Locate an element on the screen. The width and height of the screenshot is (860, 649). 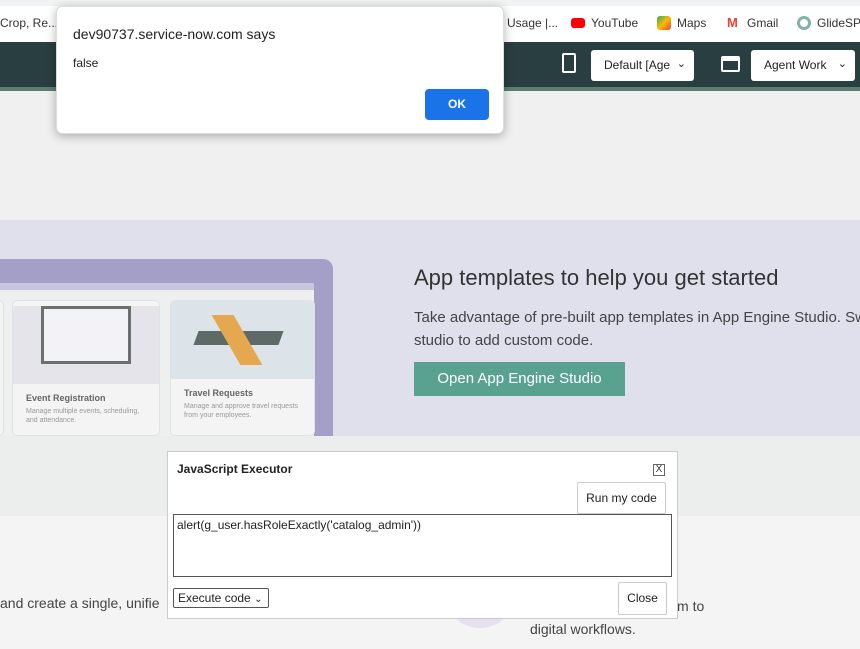
mode-select: Execute code ⌄ is located at coordinates (221, 598).